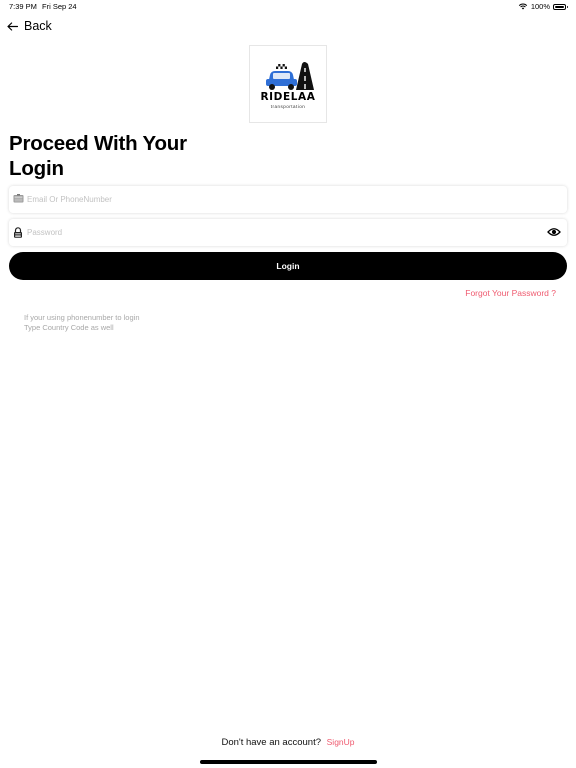 This screenshot has height=768, width=576. I want to click on signup-link: SignUp, so click(341, 742).